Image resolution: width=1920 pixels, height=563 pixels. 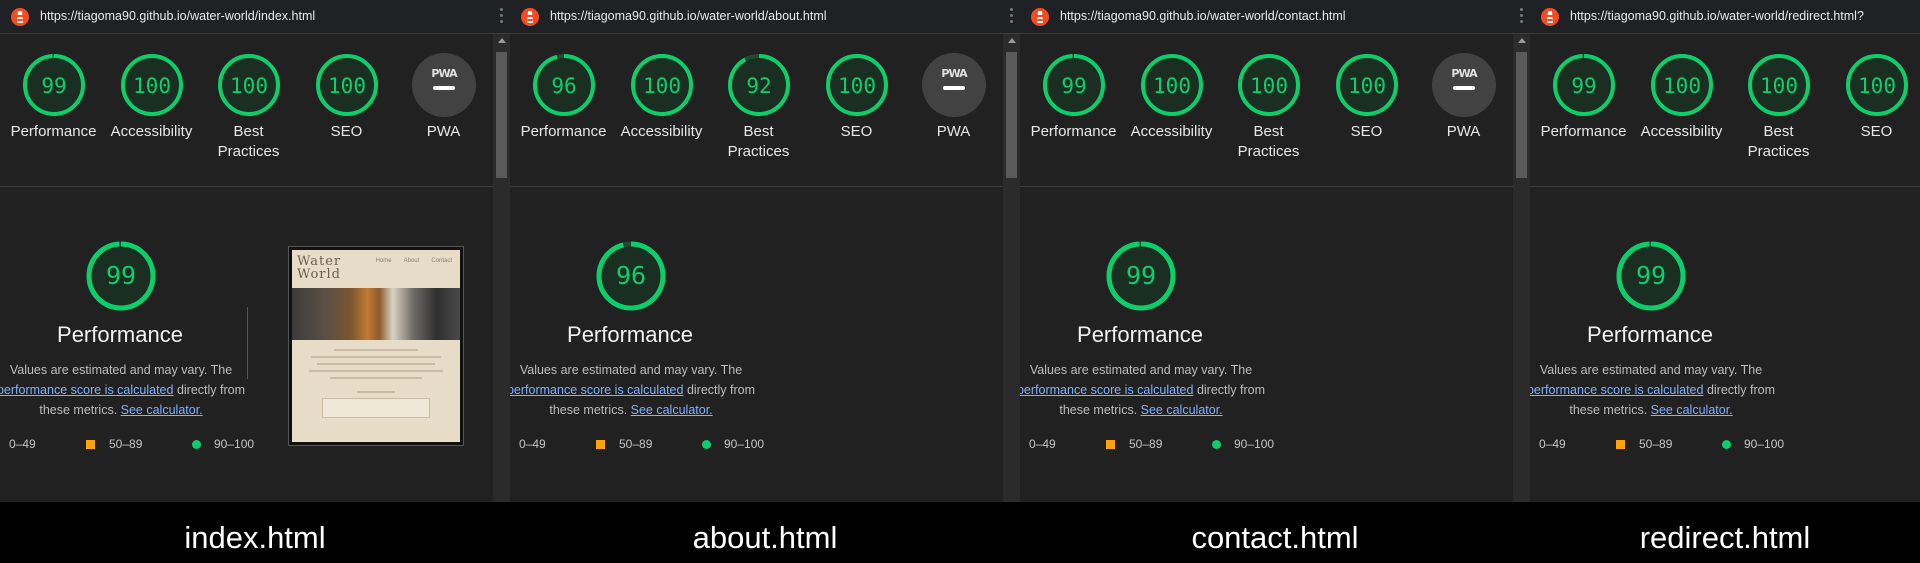 What do you see at coordinates (255, 537) in the screenshot?
I see `page-caption: index.html` at bounding box center [255, 537].